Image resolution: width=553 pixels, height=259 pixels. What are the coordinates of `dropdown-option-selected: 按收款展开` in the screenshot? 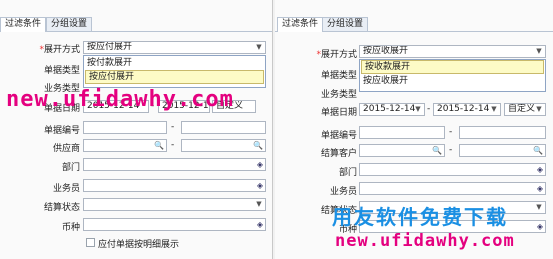 It's located at (452, 67).